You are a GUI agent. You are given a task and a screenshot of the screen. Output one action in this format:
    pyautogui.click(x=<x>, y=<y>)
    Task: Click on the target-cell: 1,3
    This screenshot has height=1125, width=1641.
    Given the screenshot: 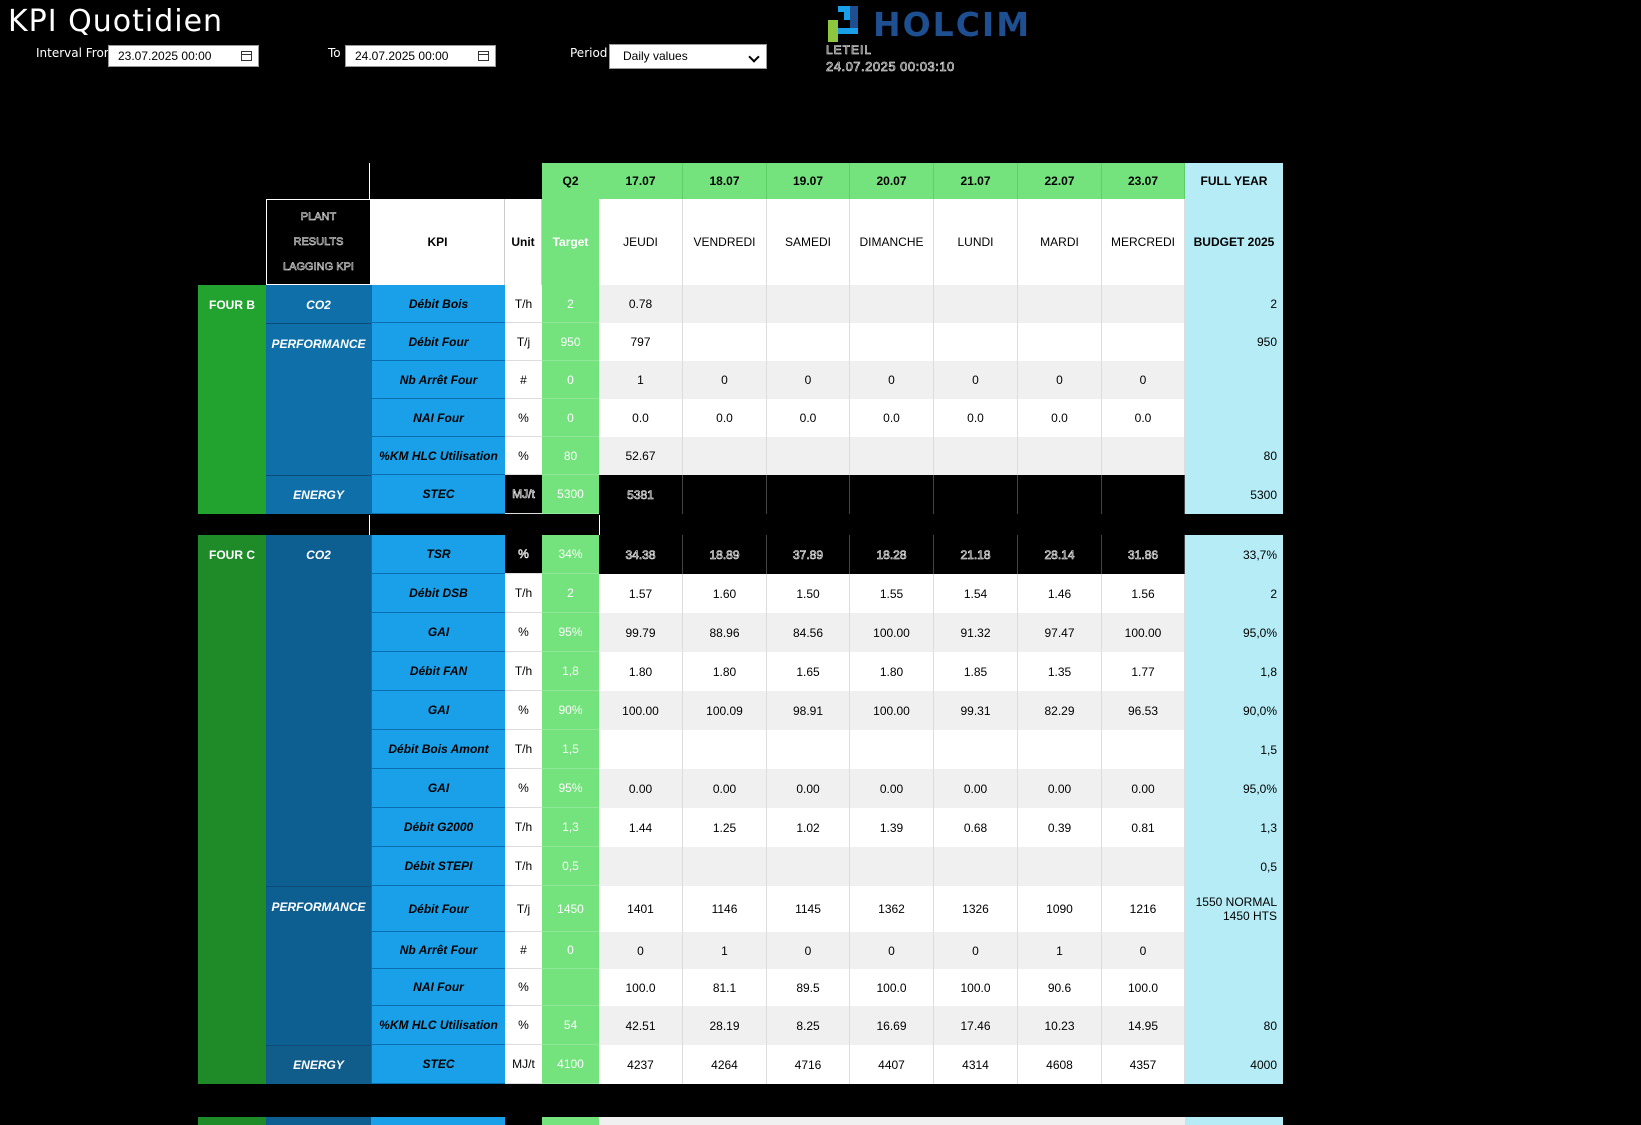 What is the action you would take?
    pyautogui.click(x=570, y=827)
    